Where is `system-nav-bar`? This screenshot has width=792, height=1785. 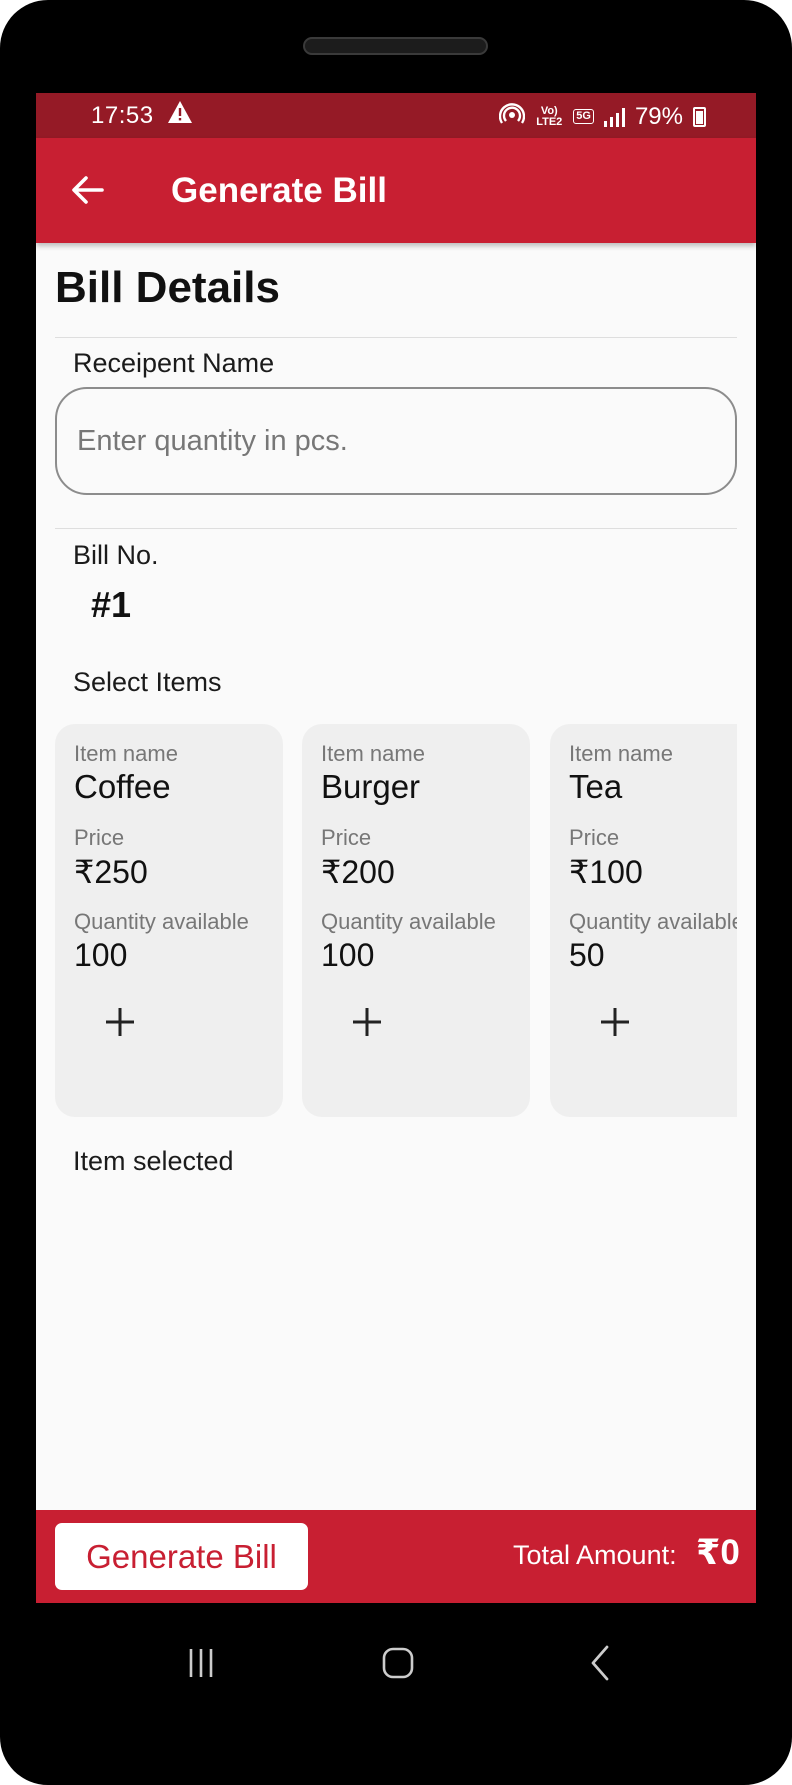
system-nav-bar is located at coordinates (396, 1664).